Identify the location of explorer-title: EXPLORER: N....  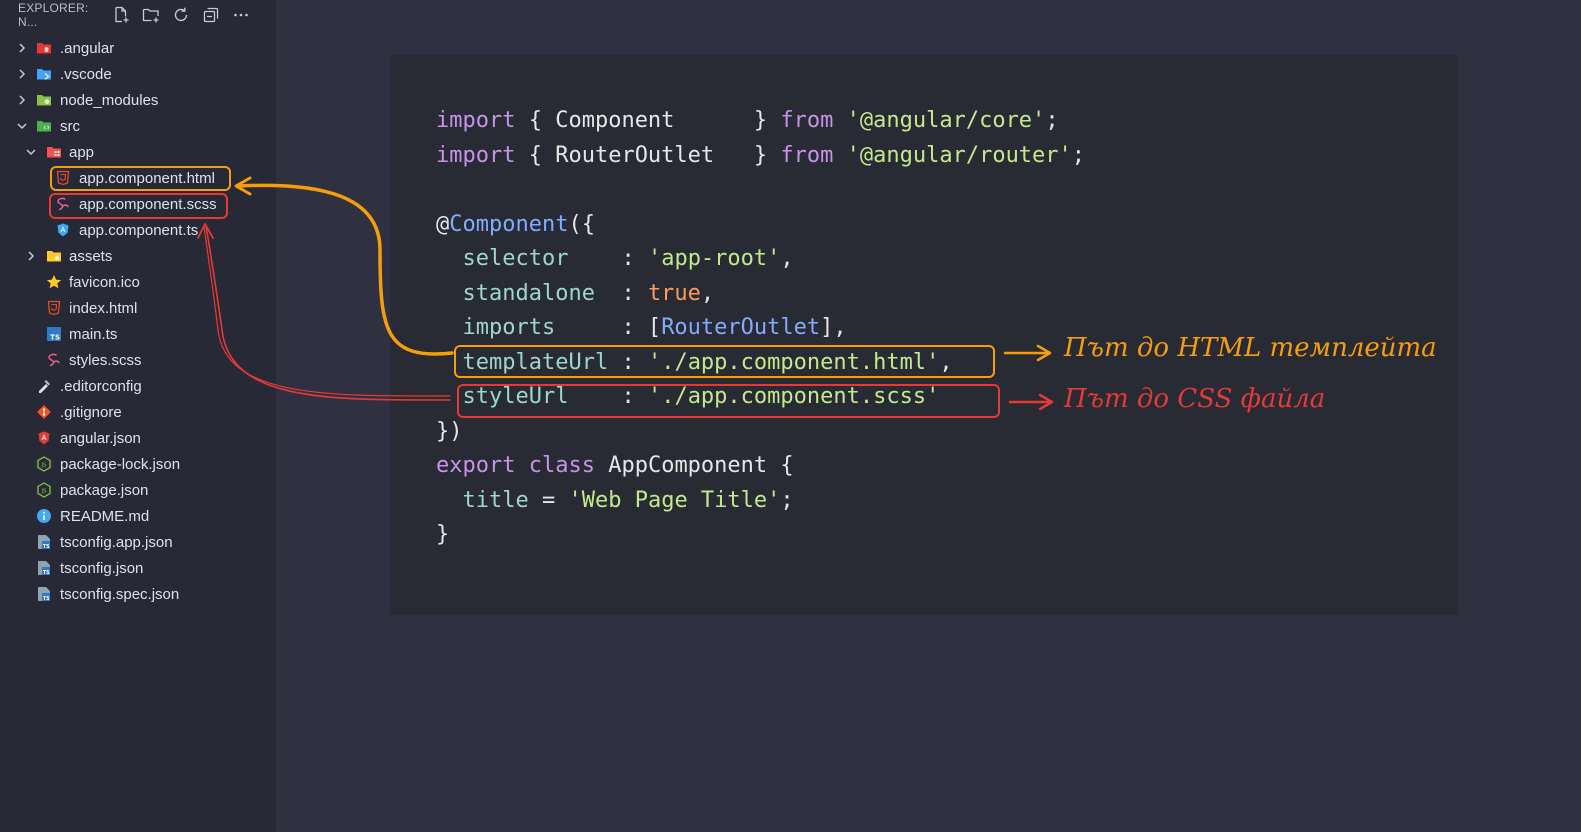
(53, 15).